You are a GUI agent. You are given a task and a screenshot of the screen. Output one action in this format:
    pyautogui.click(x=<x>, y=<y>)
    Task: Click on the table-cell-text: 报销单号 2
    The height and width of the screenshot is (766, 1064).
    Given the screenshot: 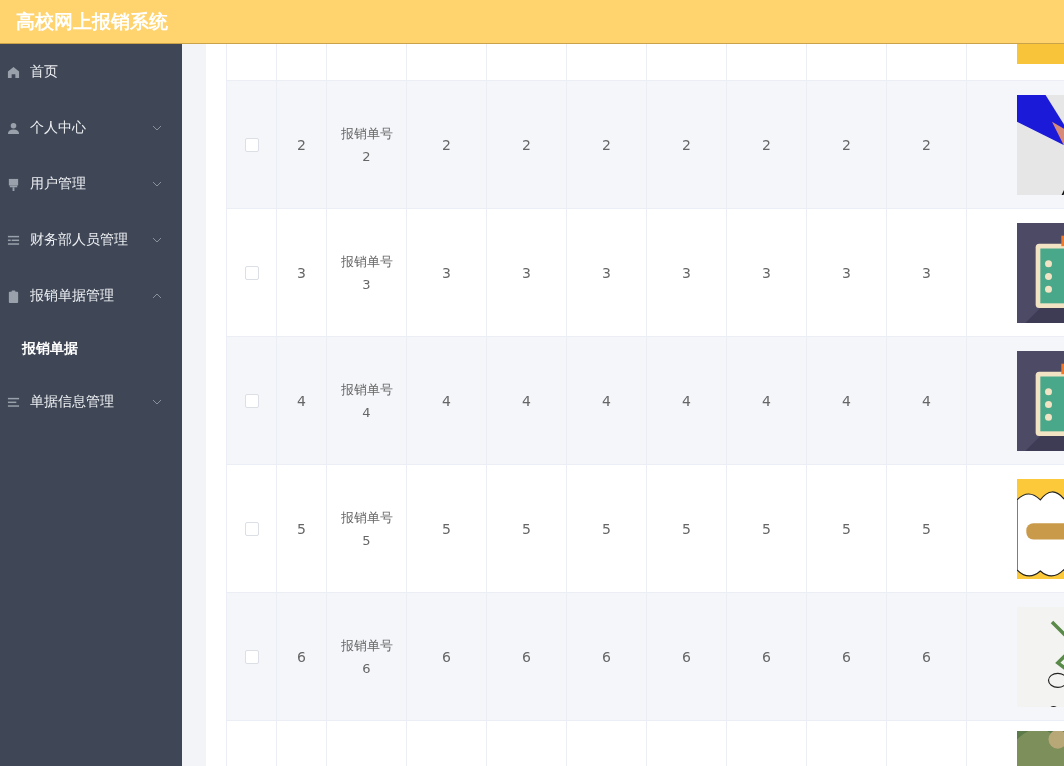 What is the action you would take?
    pyautogui.click(x=366, y=145)
    